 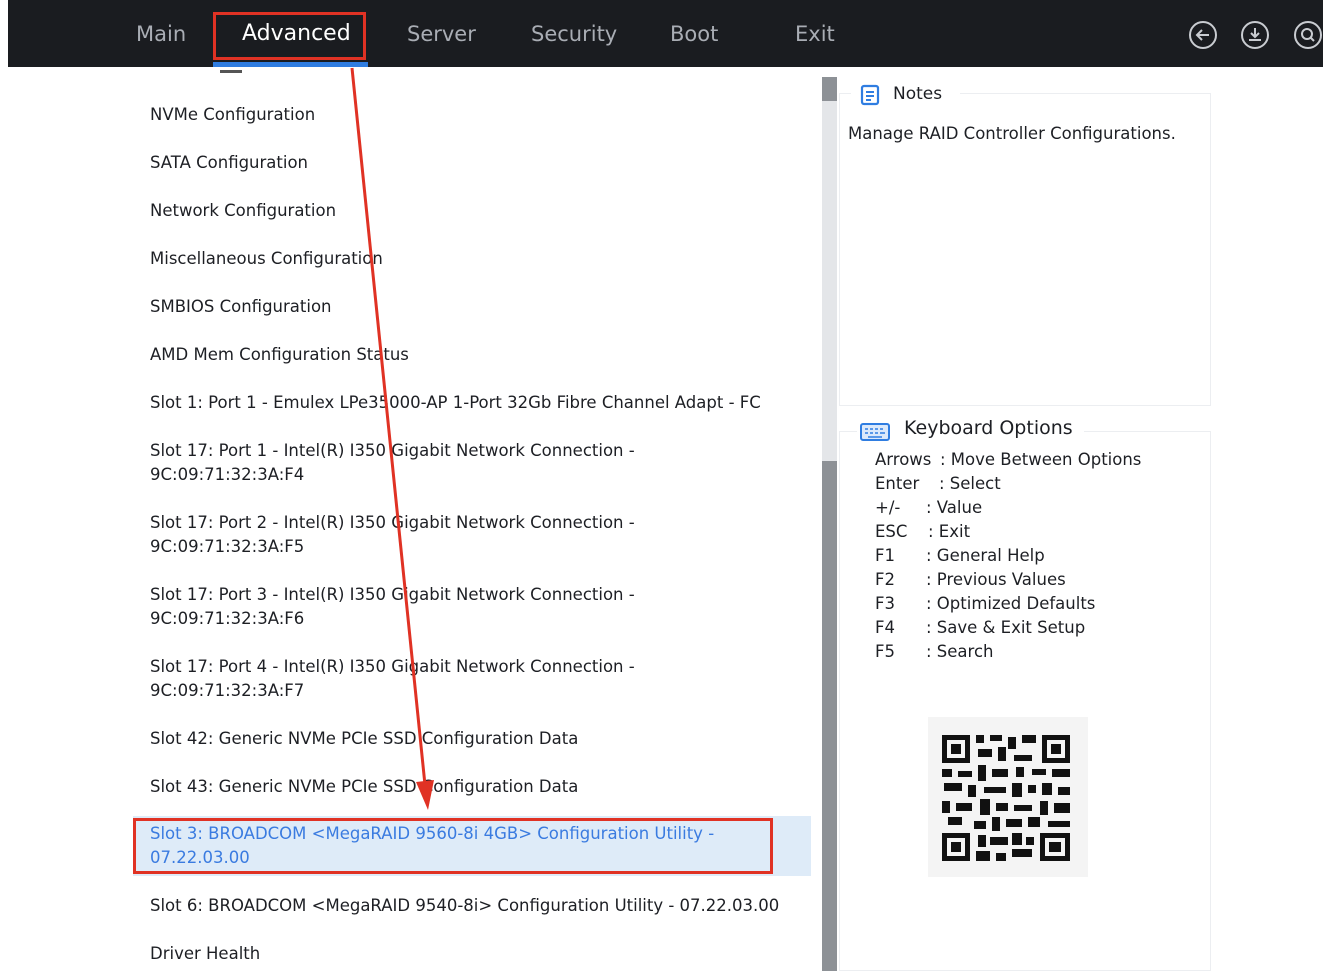 What do you see at coordinates (205, 954) in the screenshot?
I see `menu-item-driver-health: Driver Health` at bounding box center [205, 954].